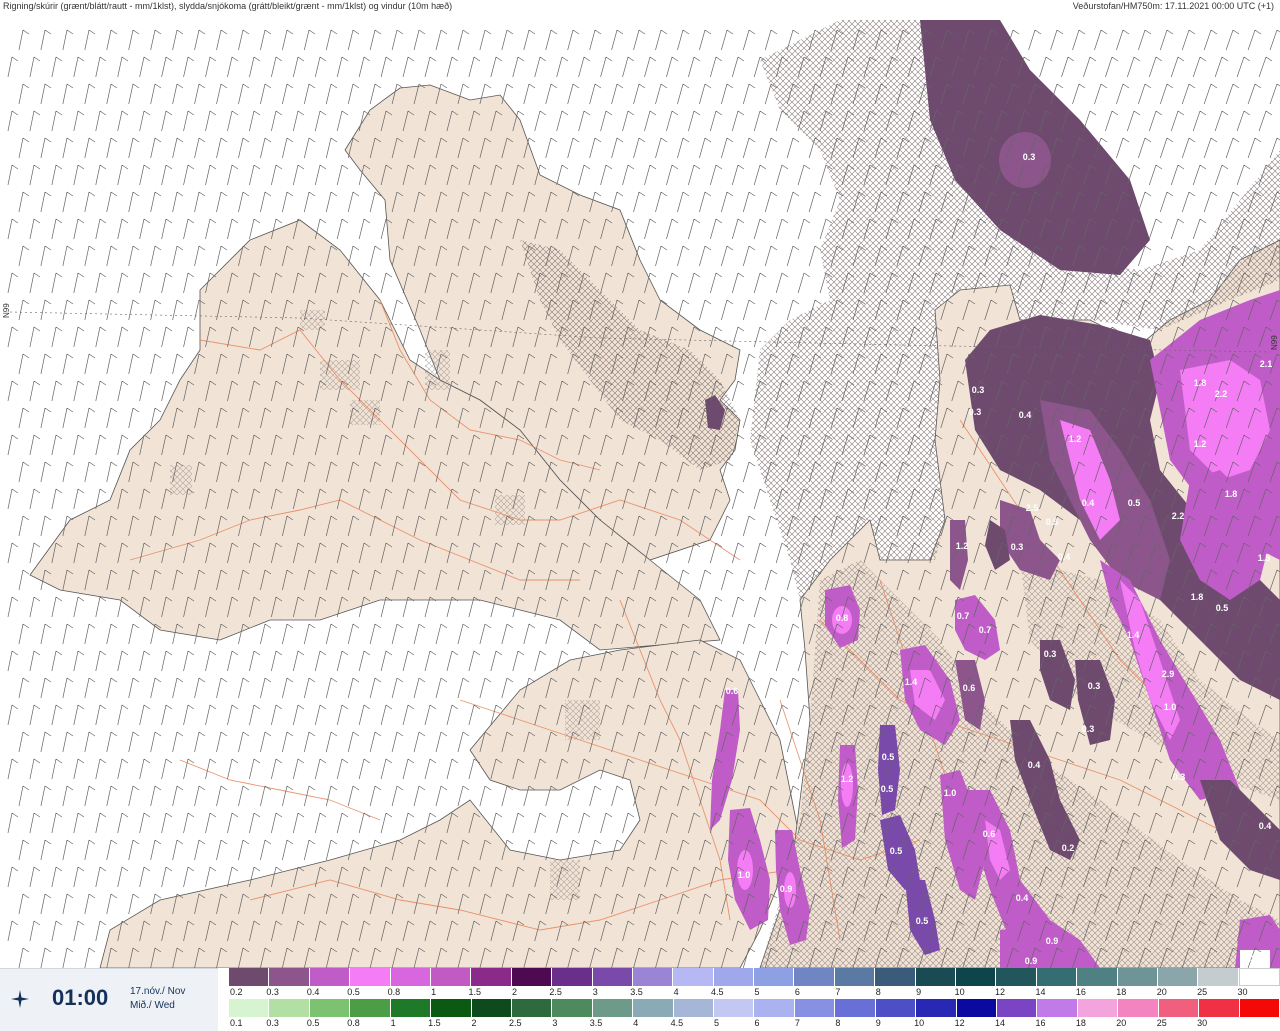 This screenshot has height=1031, width=1280. What do you see at coordinates (963, 616) in the screenshot?
I see `precip-value-label: 0.7` at bounding box center [963, 616].